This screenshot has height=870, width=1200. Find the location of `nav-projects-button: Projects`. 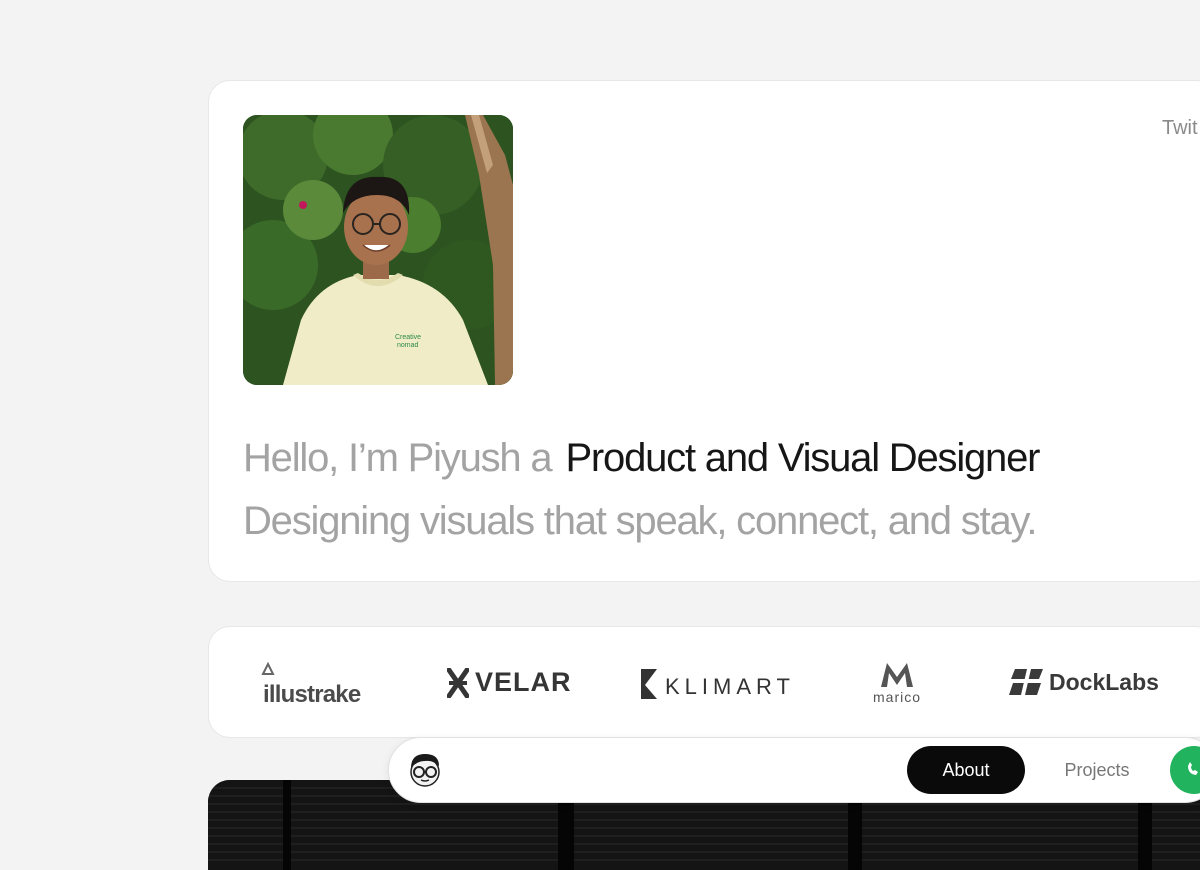

nav-projects-button: Projects is located at coordinates (1097, 770).